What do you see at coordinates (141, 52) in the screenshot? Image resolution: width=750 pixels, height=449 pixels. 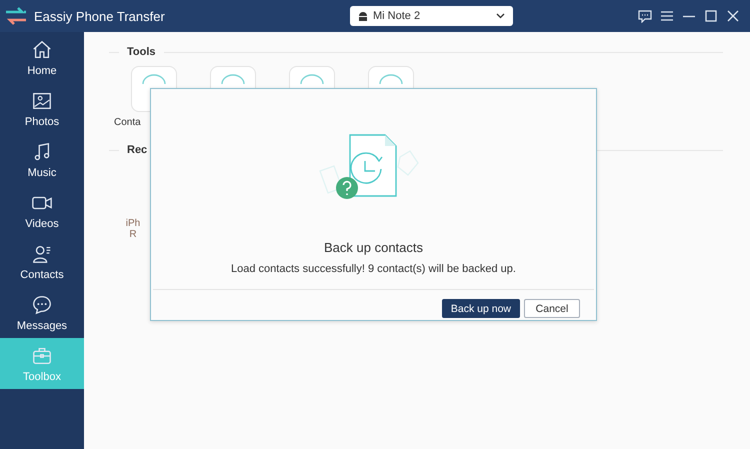 I see `section-heading: Tools` at bounding box center [141, 52].